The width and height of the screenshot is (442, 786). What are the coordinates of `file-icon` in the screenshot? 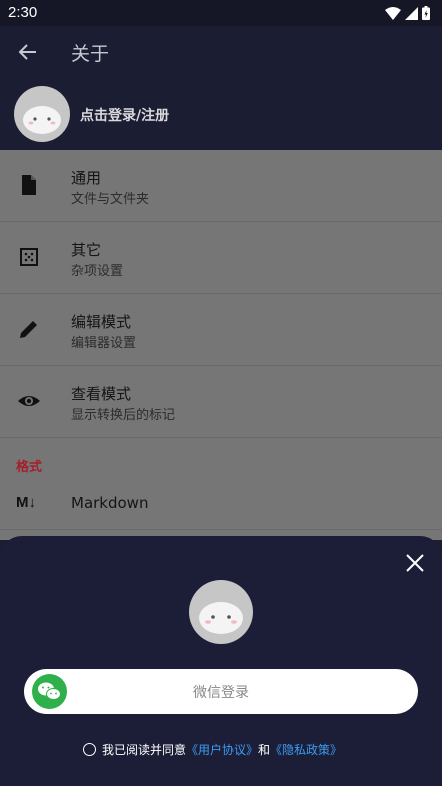 It's located at (29, 185).